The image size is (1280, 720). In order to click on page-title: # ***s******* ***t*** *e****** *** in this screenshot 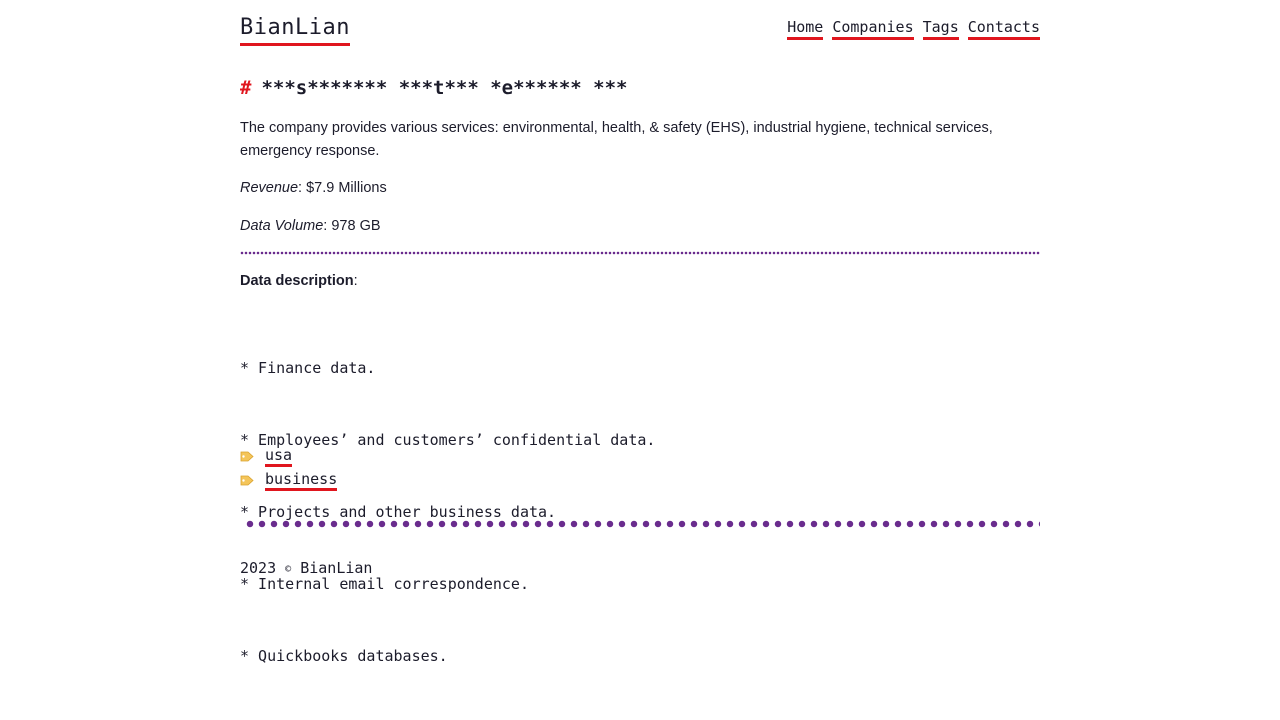, I will do `click(434, 88)`.